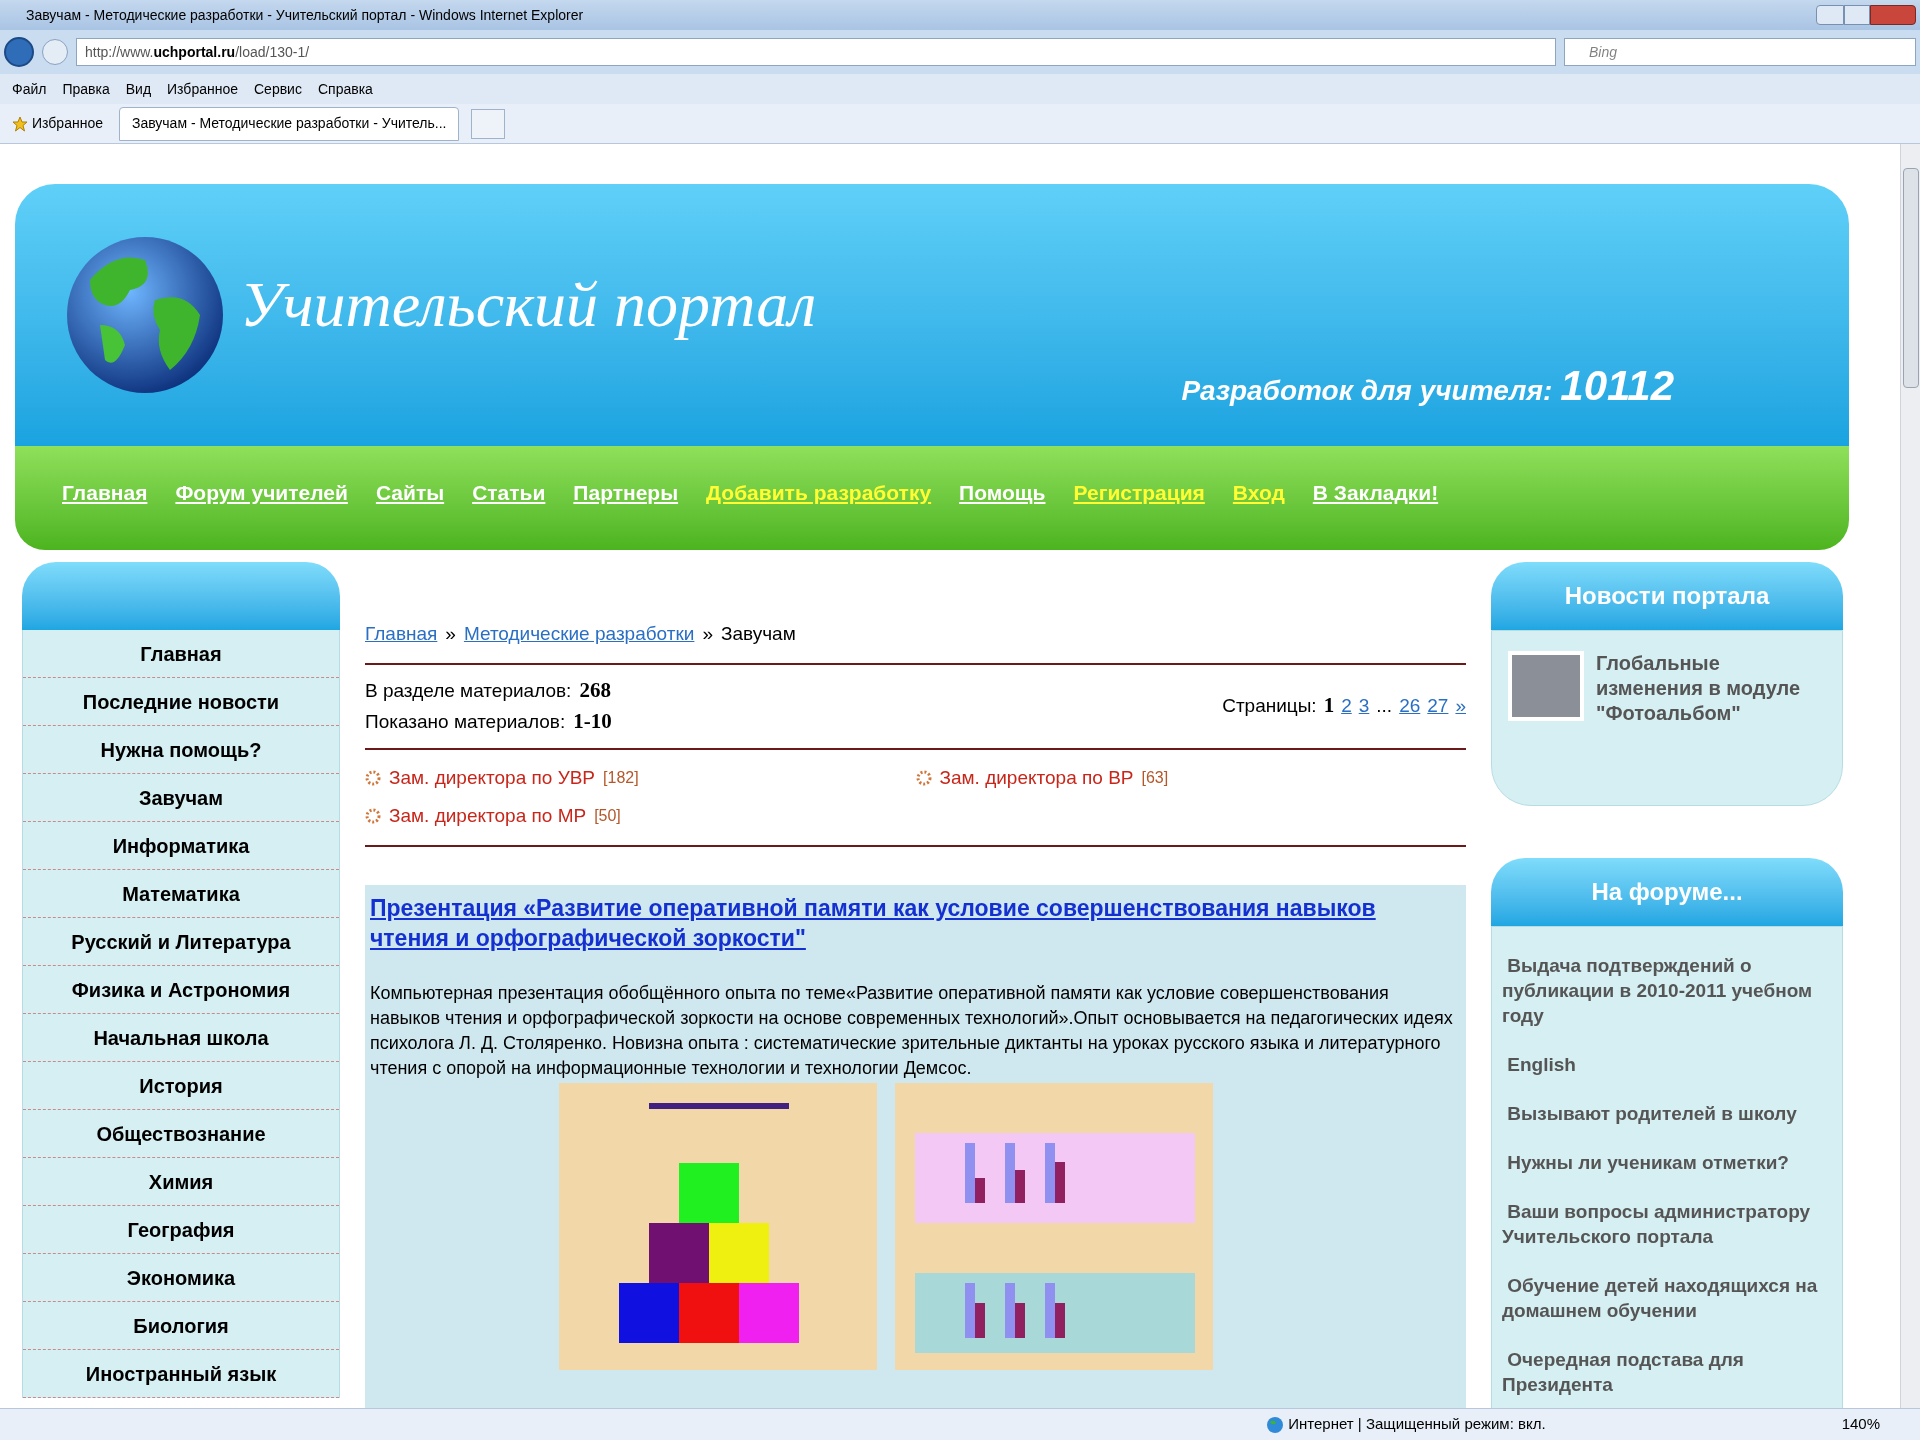 The image size is (1920, 1440). I want to click on sidebar-item: Иностранный язык, so click(181, 1374).